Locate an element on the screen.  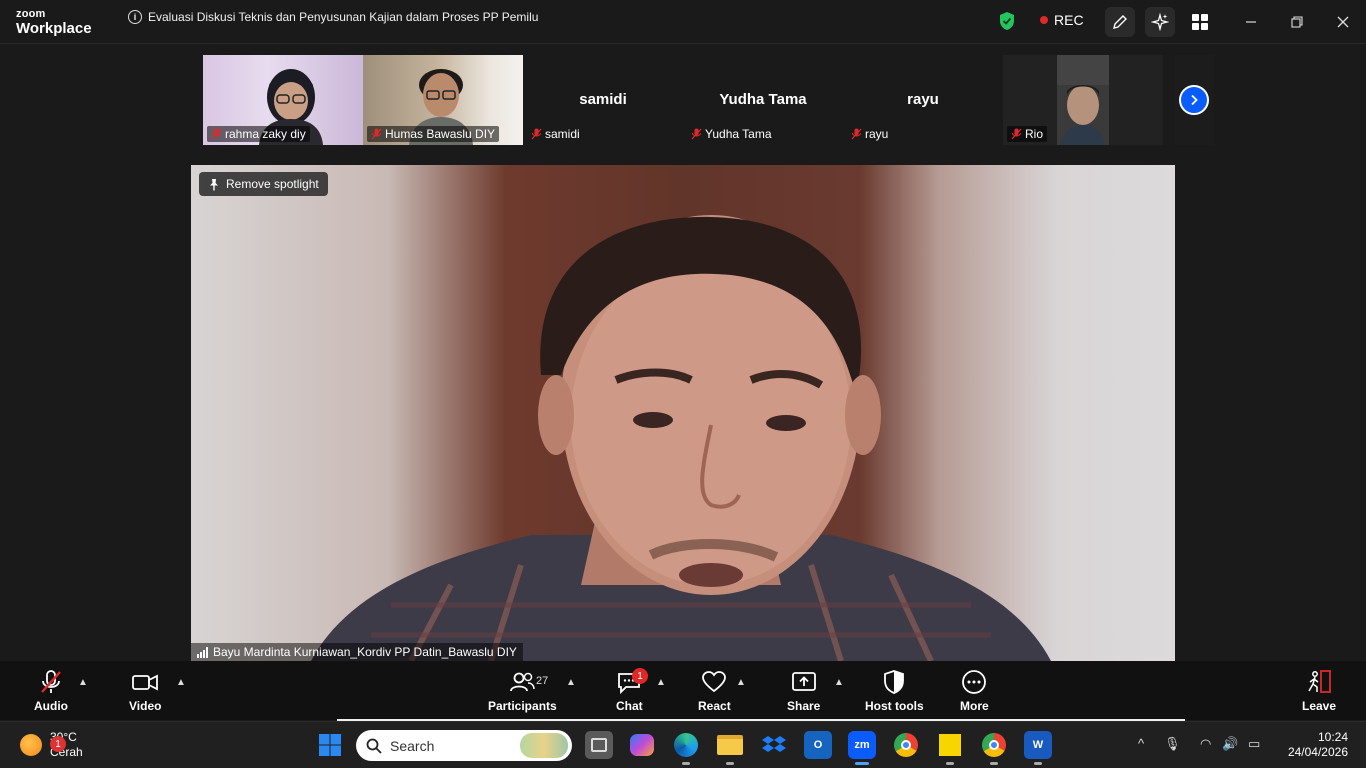
sticky-notes-icon is located at coordinates (950, 745).